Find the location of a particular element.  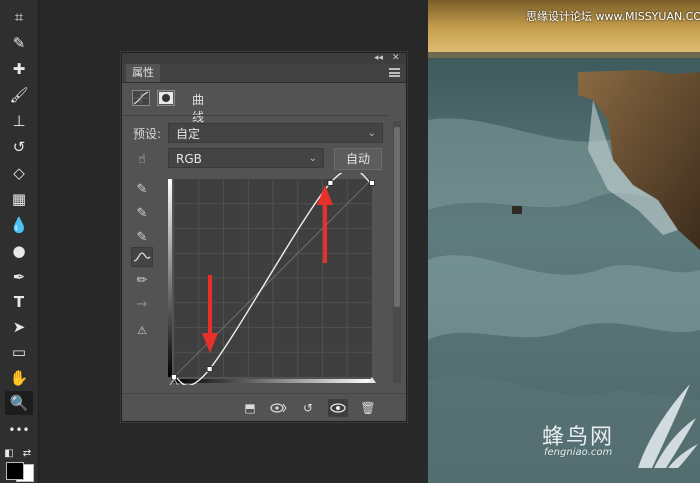

channel-value: RGB is located at coordinates (189, 159).